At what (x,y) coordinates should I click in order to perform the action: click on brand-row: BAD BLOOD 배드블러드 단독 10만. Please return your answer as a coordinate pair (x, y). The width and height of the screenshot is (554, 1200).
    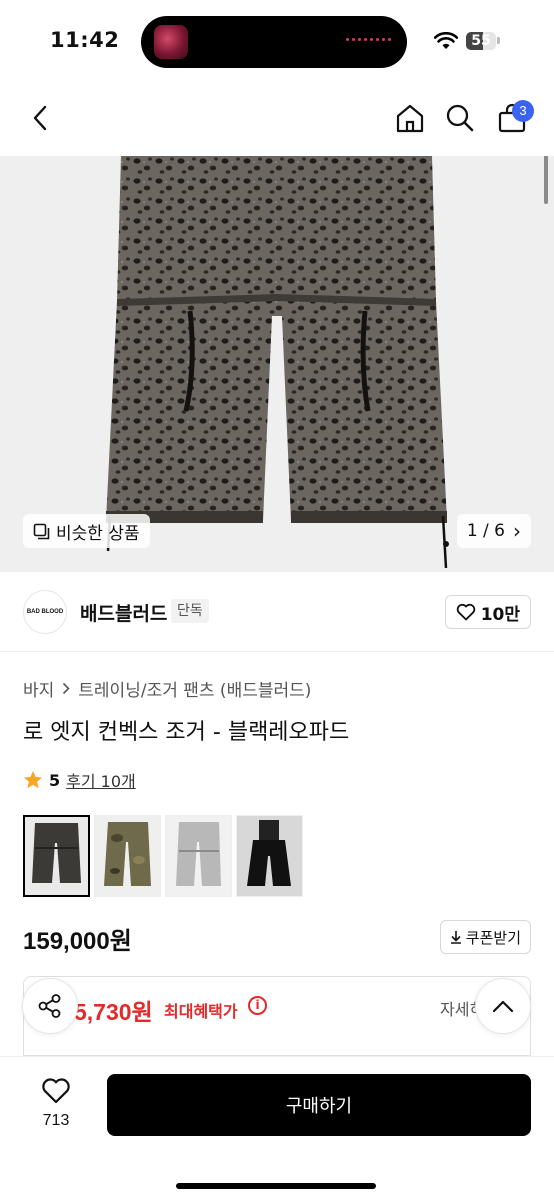
    Looking at the image, I should click on (277, 612).